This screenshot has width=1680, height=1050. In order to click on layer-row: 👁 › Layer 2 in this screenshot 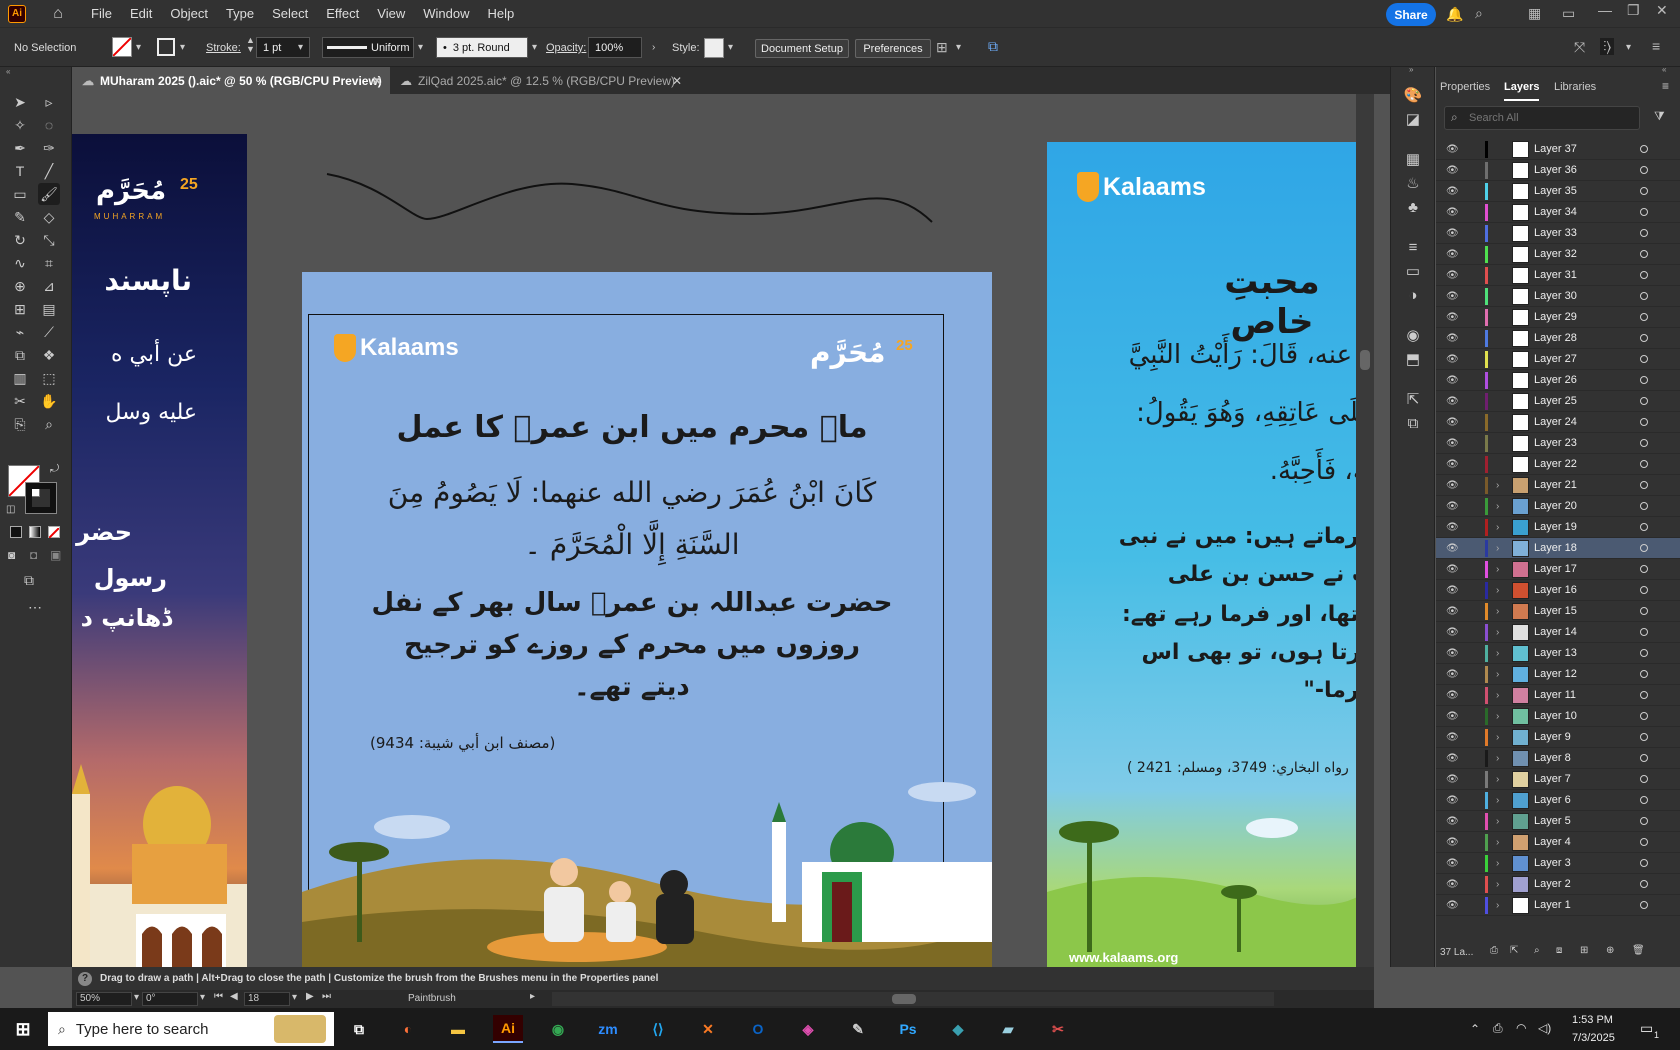, I will do `click(1558, 884)`.